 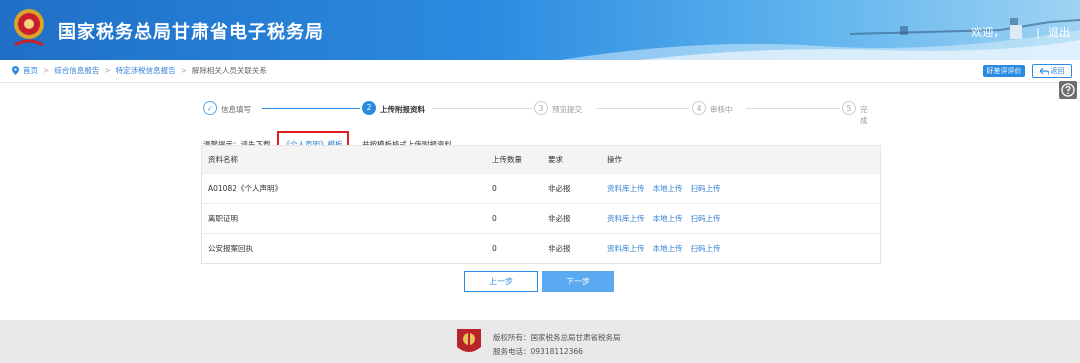 I want to click on header-requirement: 要求, so click(x=555, y=159).